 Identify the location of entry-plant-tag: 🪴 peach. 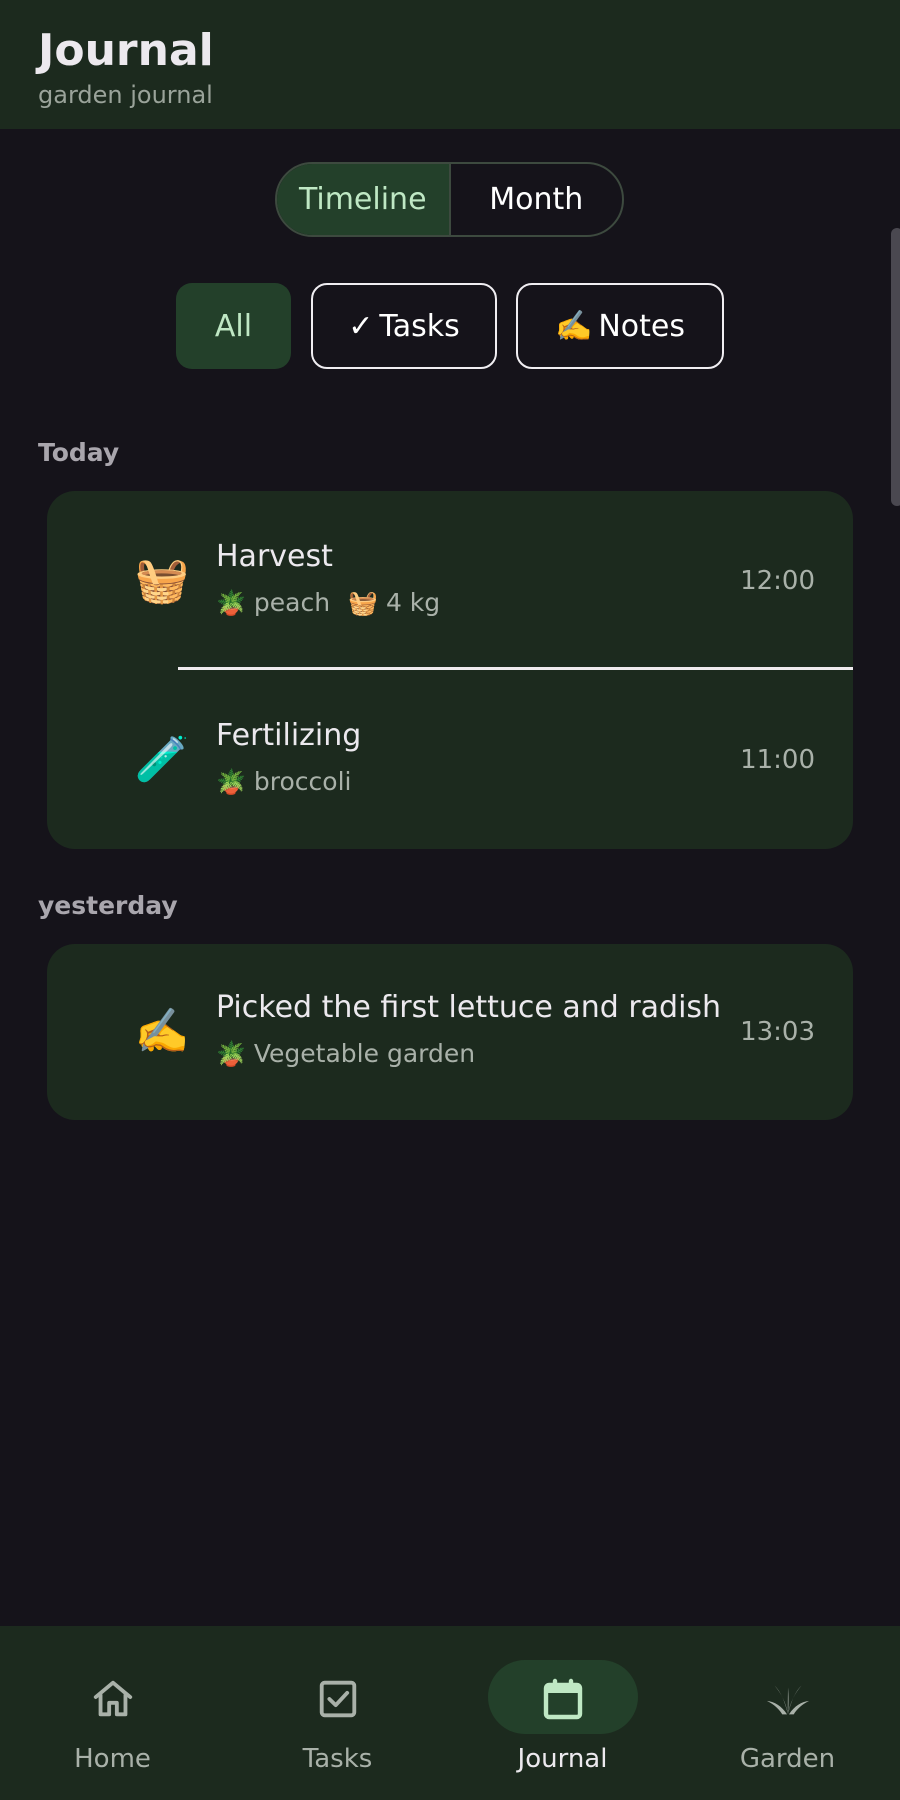
(273, 602).